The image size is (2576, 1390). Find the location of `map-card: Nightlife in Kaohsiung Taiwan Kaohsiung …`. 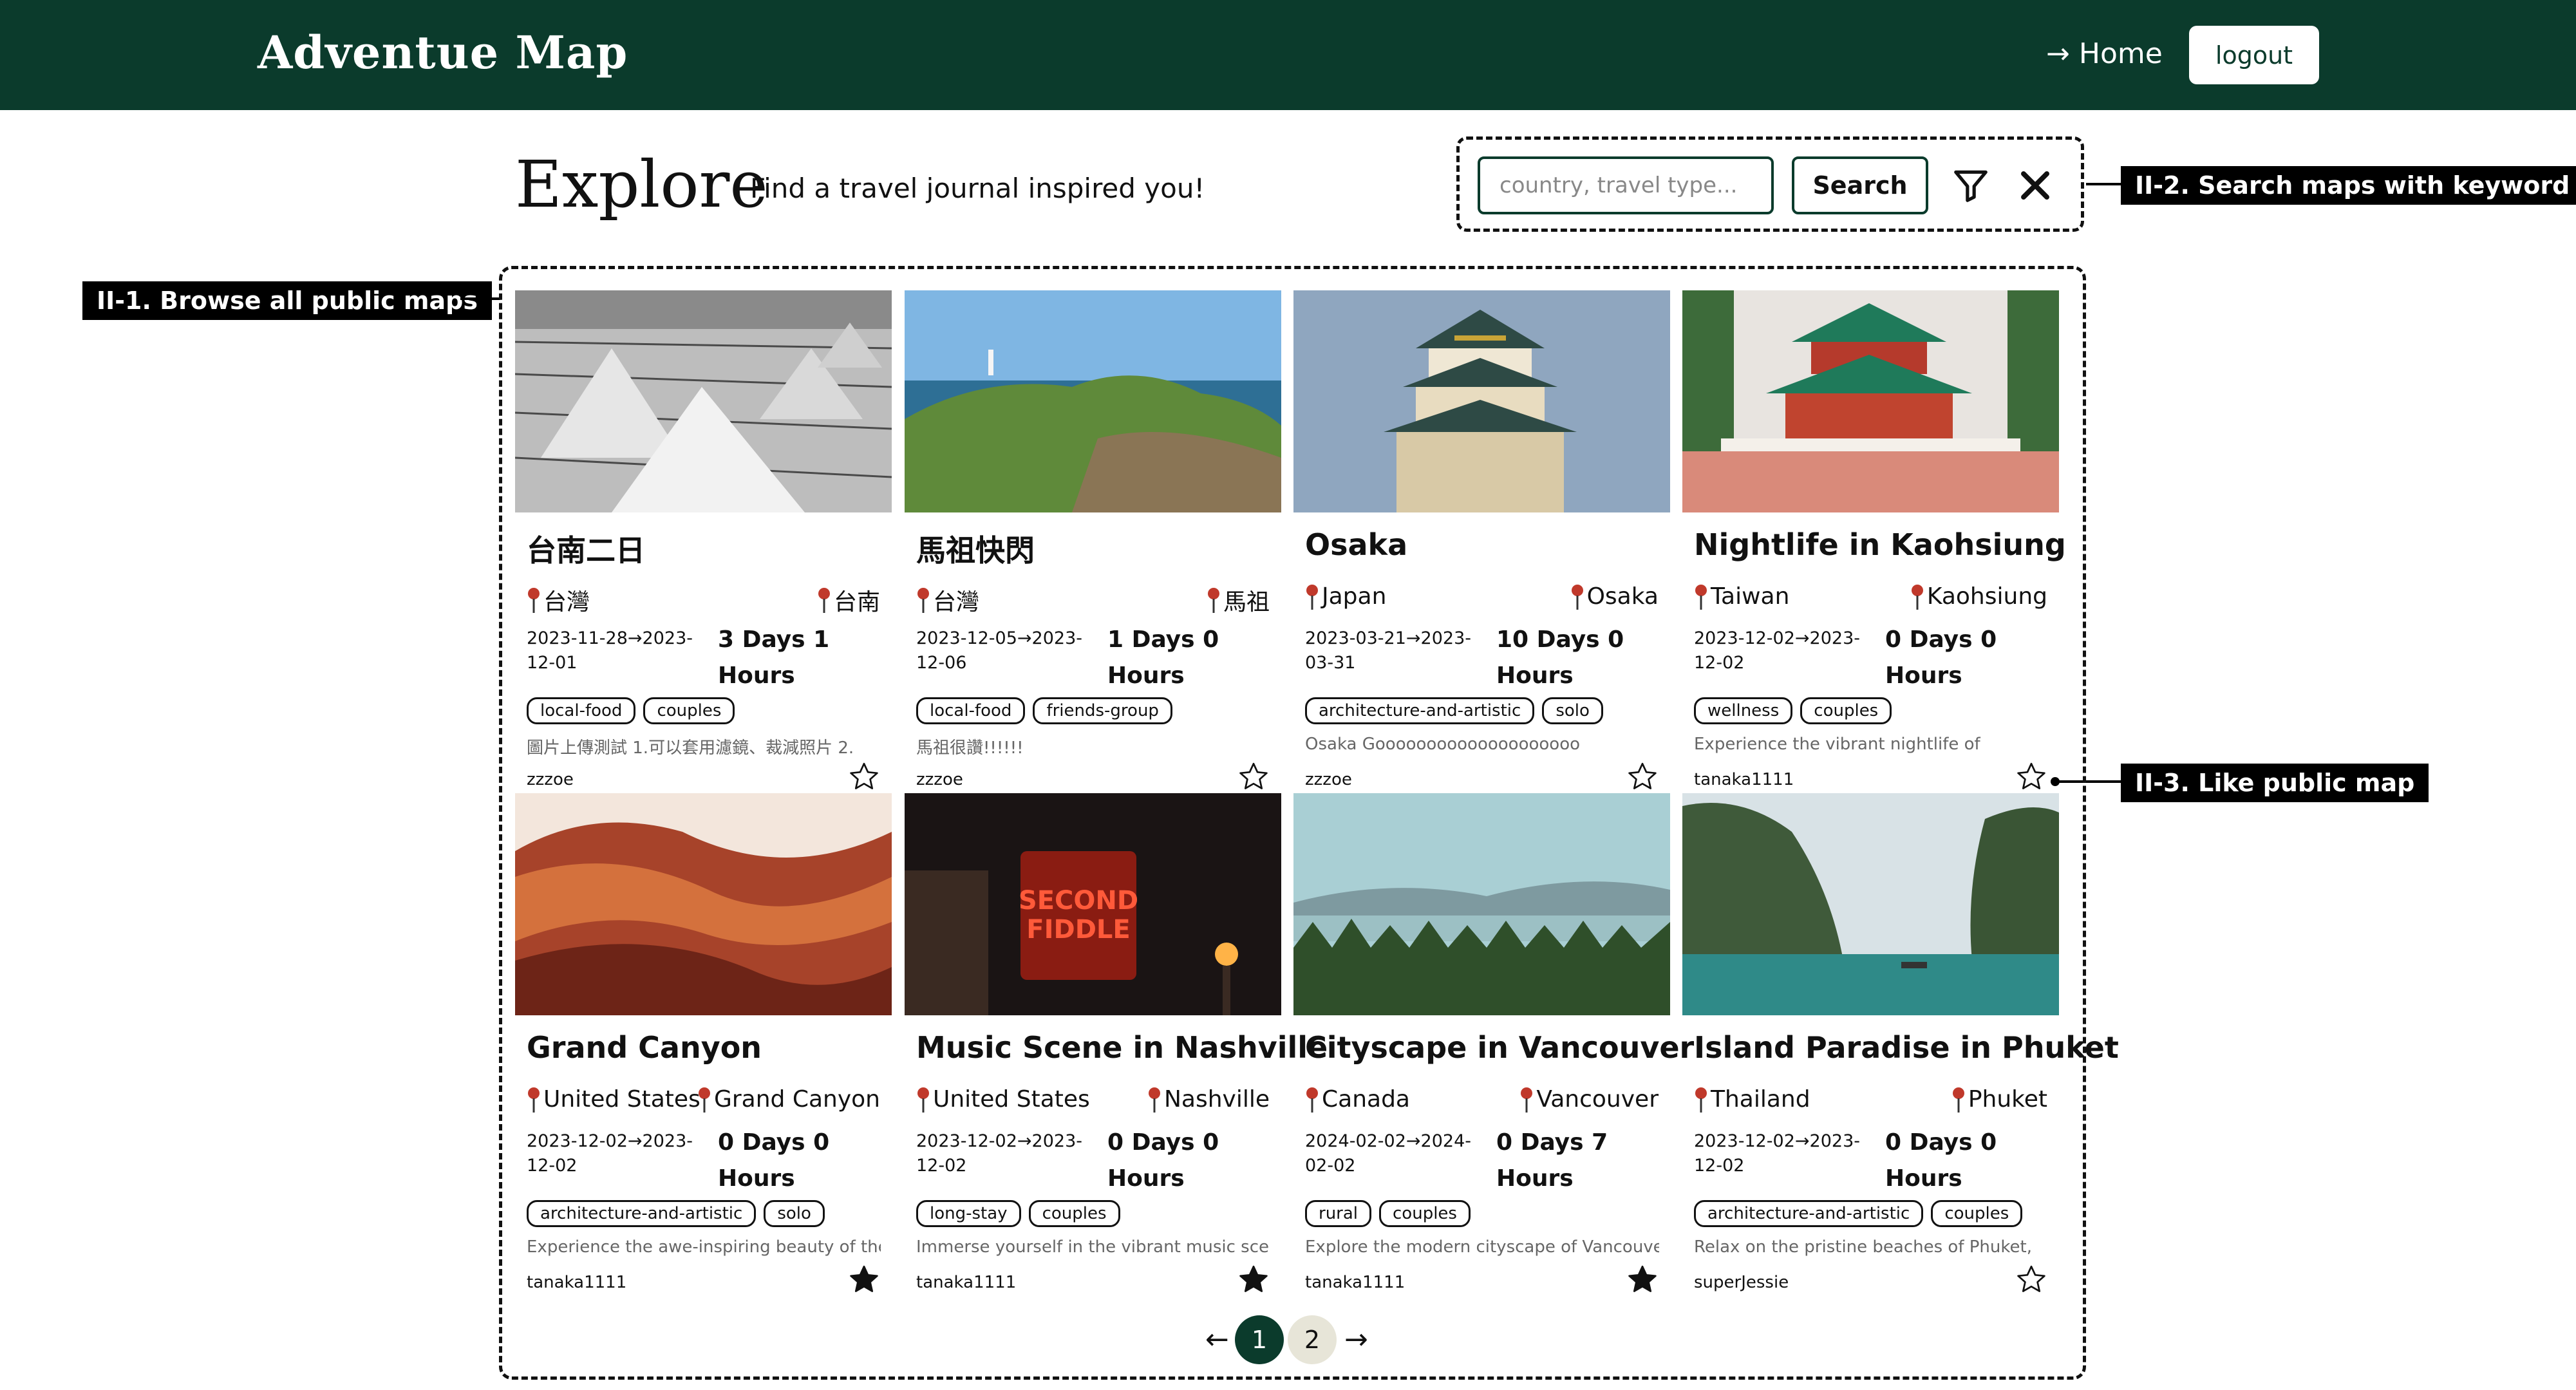

map-card: Nightlife in Kaohsiung Taiwan Kaohsiung … is located at coordinates (1874, 541).